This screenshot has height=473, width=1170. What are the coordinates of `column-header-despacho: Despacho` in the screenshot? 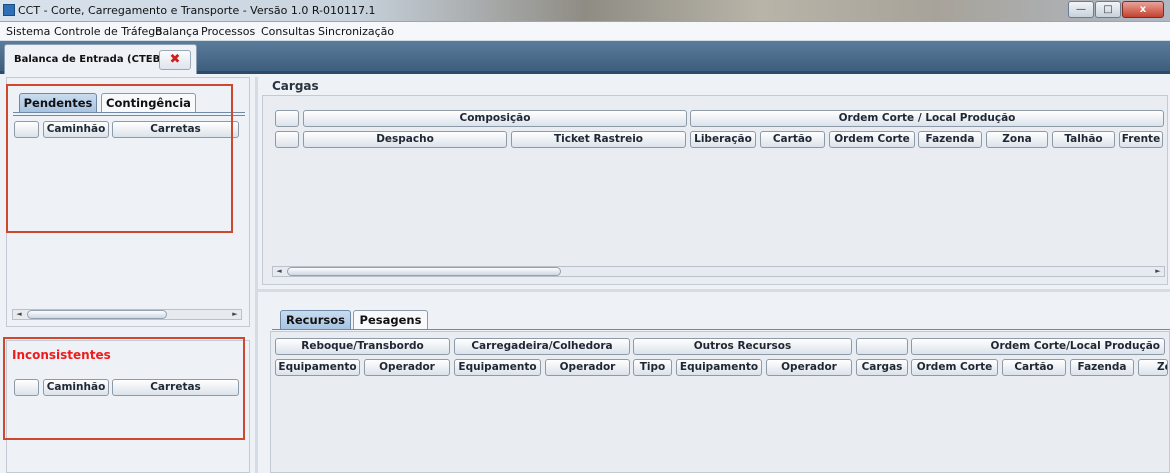 It's located at (405, 139).